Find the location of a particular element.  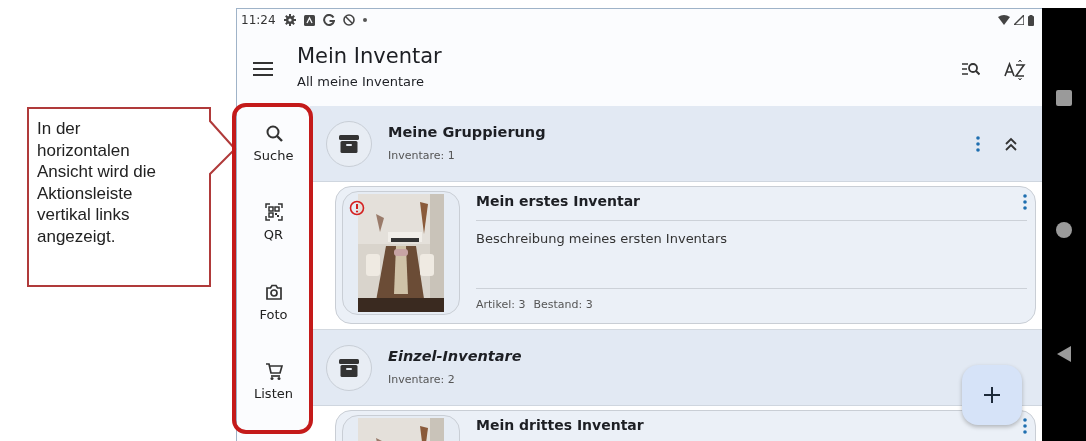

menu-icon is located at coordinates (263, 68).